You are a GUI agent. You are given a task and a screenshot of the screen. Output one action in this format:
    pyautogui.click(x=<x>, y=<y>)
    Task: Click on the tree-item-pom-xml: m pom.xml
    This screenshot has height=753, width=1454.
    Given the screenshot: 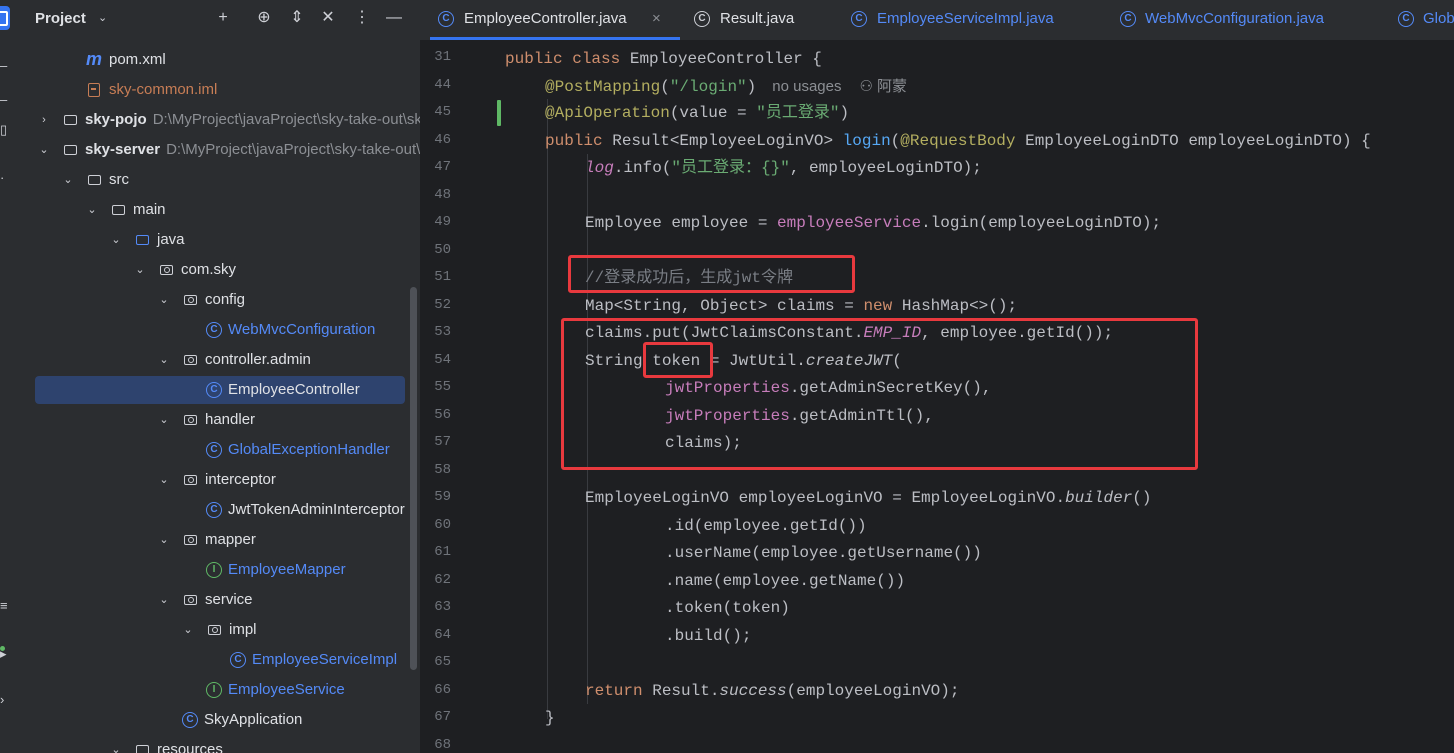 What is the action you would take?
    pyautogui.click(x=217, y=60)
    